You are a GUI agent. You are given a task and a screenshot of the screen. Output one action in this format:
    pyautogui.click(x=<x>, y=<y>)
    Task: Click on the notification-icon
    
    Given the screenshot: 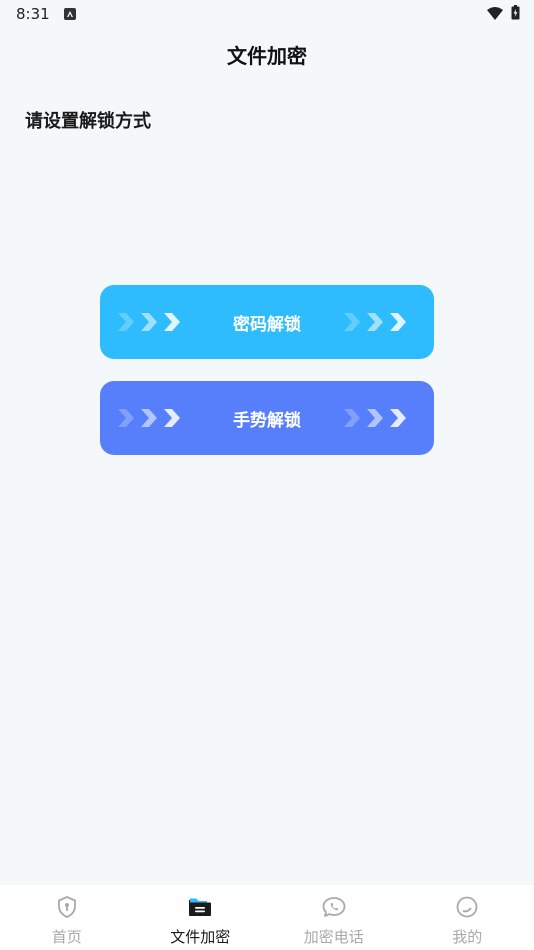 What is the action you would take?
    pyautogui.click(x=69, y=14)
    